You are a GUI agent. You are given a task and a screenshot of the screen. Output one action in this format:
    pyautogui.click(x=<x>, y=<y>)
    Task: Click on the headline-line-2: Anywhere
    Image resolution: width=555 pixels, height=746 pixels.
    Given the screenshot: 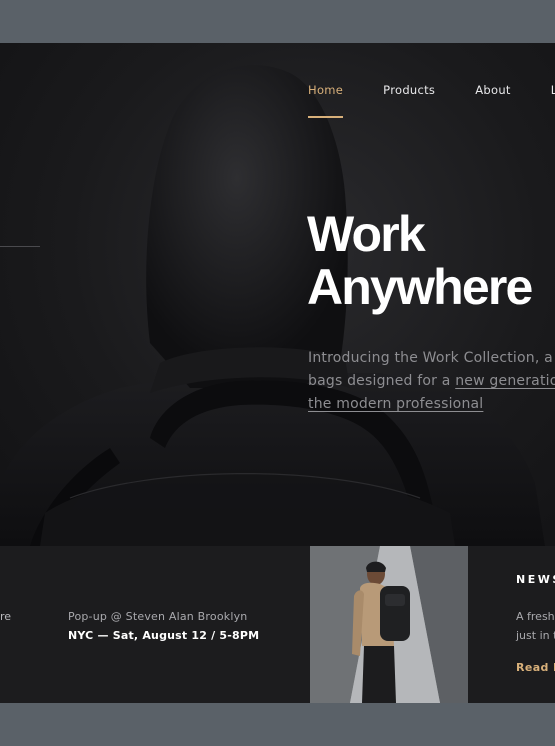 What is the action you would take?
    pyautogui.click(x=420, y=287)
    